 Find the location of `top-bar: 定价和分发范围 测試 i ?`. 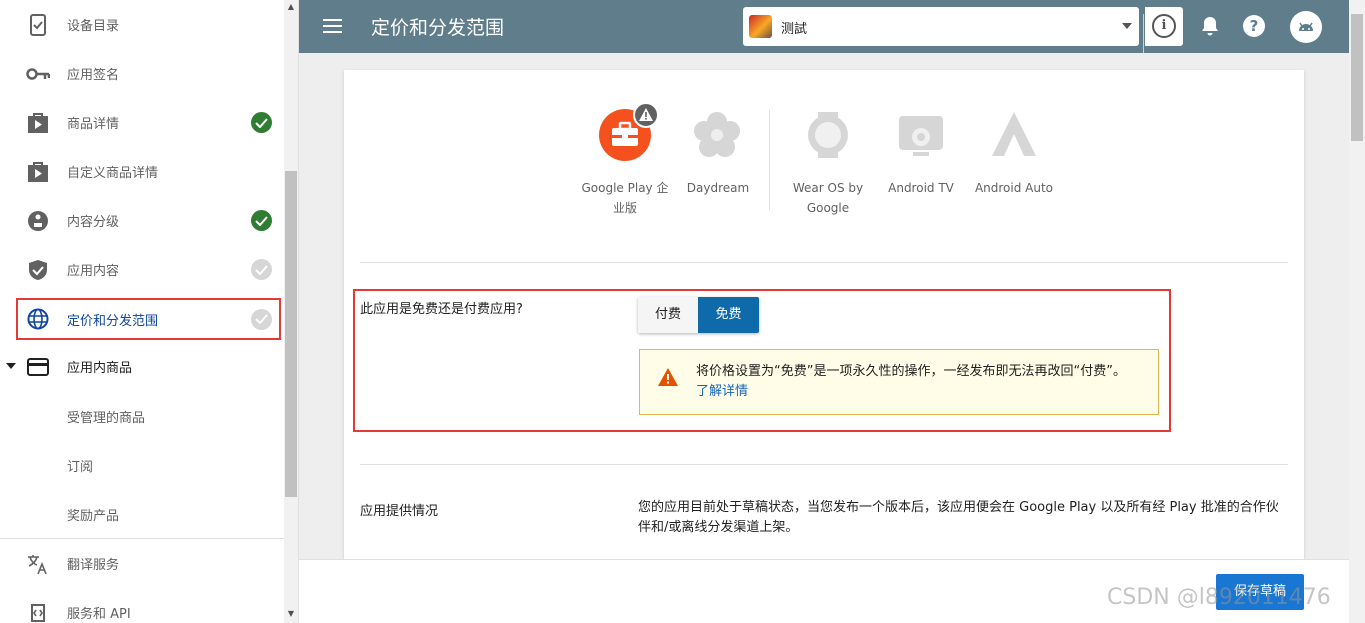

top-bar: 定价和分发范围 测試 i ? is located at coordinates (824, 26).